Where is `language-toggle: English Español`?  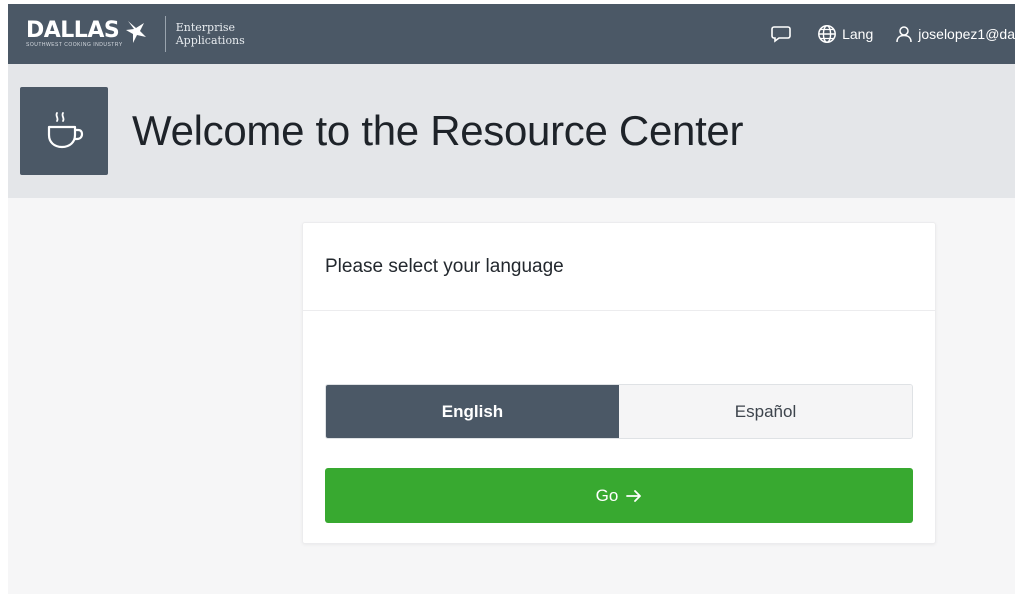 language-toggle: English Español is located at coordinates (619, 411).